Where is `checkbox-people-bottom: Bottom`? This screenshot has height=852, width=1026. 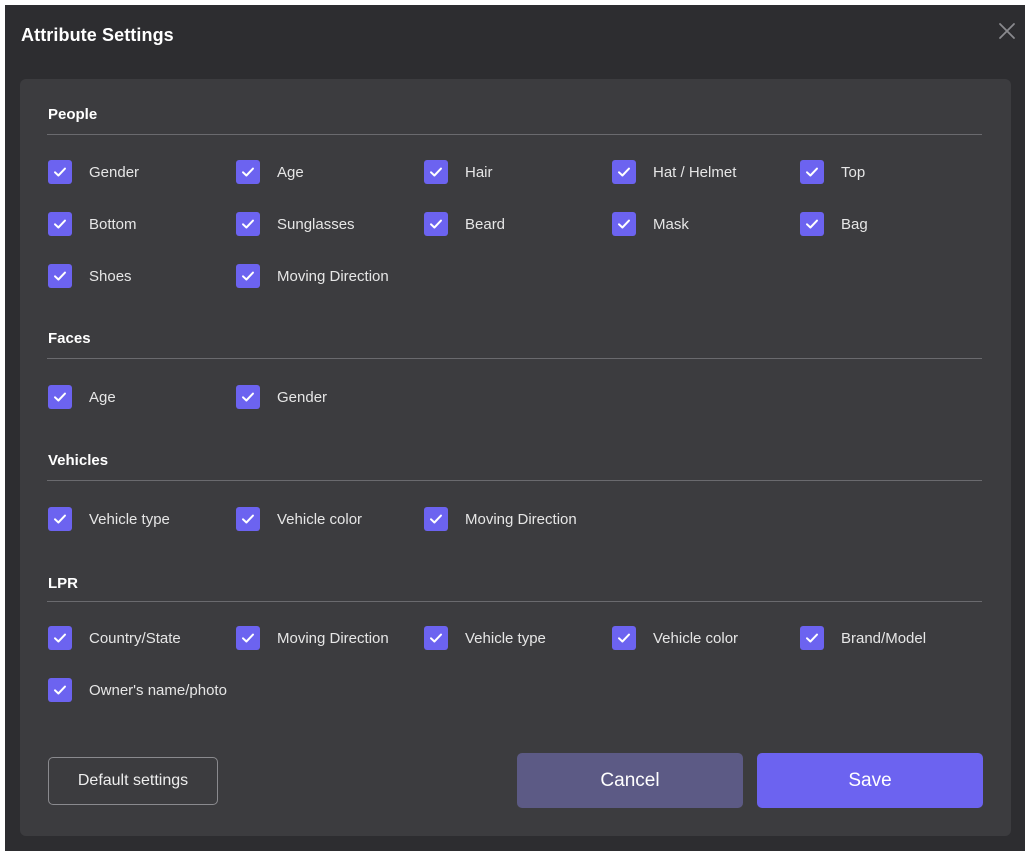
checkbox-people-bottom: Bottom is located at coordinates (92, 224).